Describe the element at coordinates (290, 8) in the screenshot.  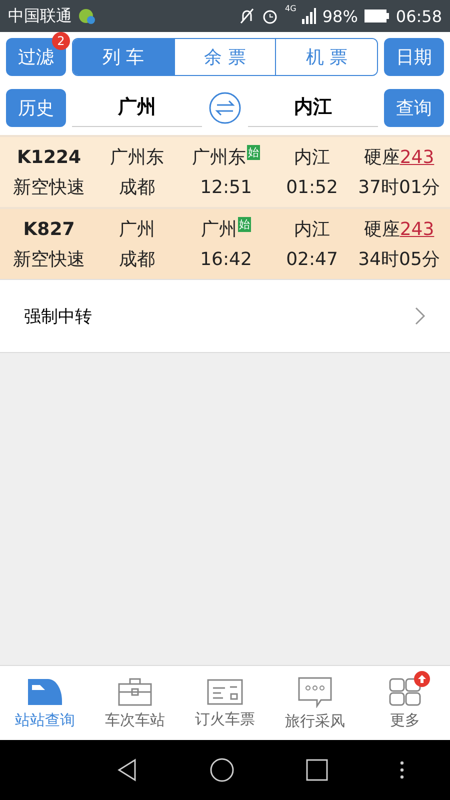
I see `network-label: 4G` at that location.